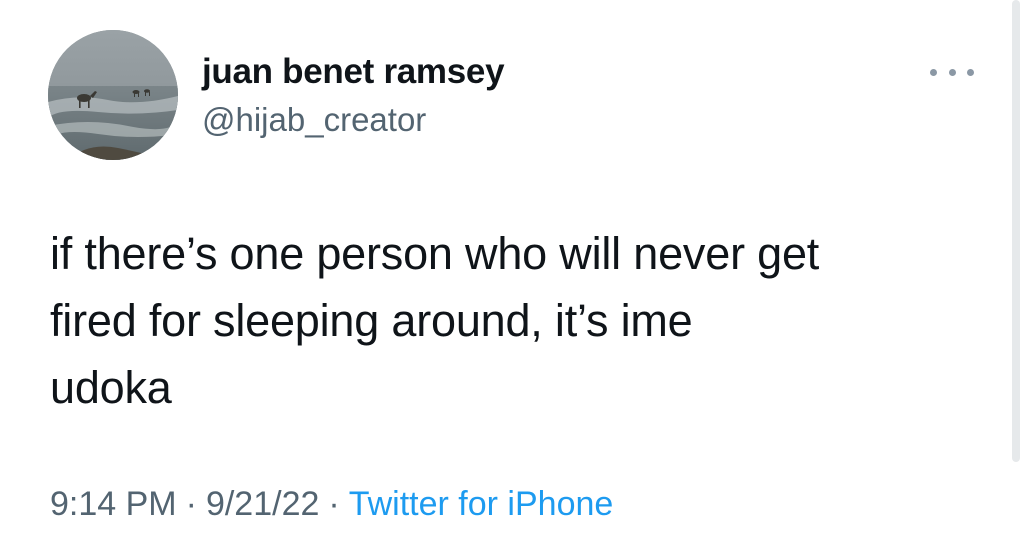  Describe the element at coordinates (481, 504) in the screenshot. I see `tweet-source-link: Twitter for iPhone` at that location.